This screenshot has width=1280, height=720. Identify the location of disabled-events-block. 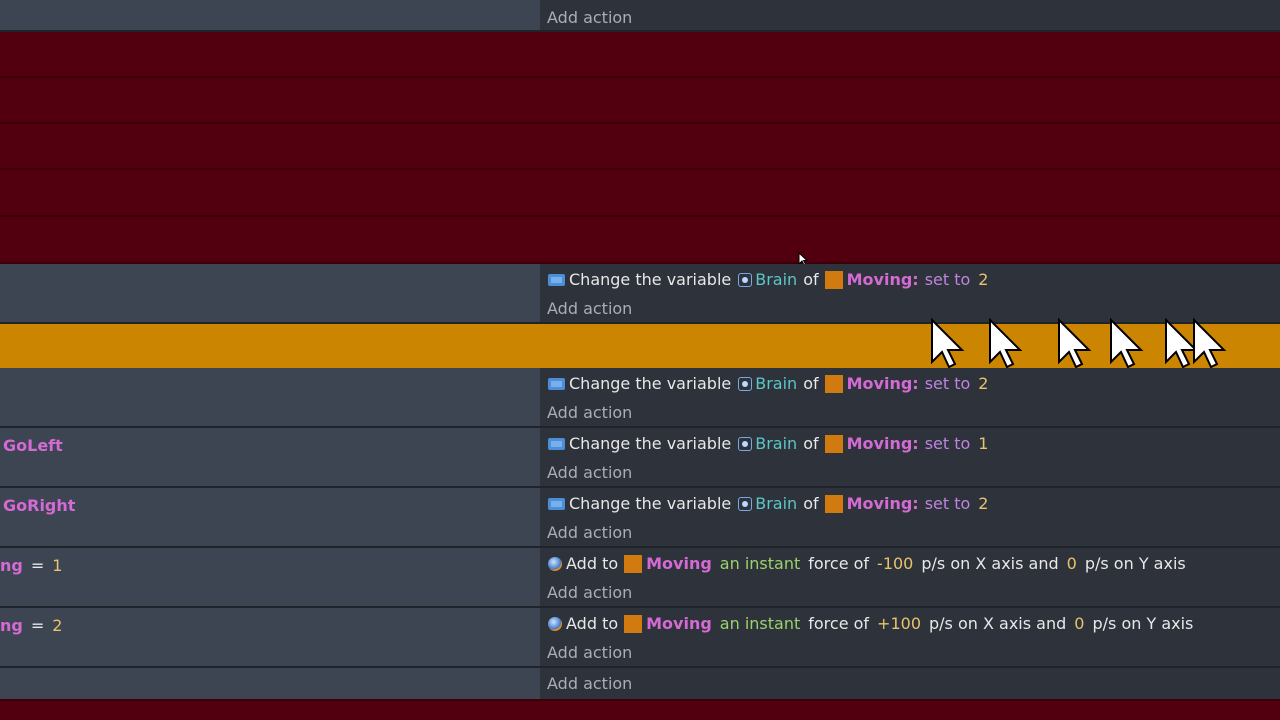
(640, 709).